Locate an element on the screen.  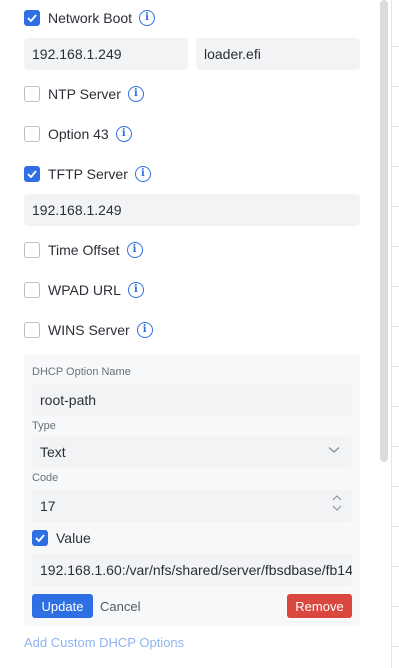
tftp-server-label: TFTP Server is located at coordinates (88, 174).